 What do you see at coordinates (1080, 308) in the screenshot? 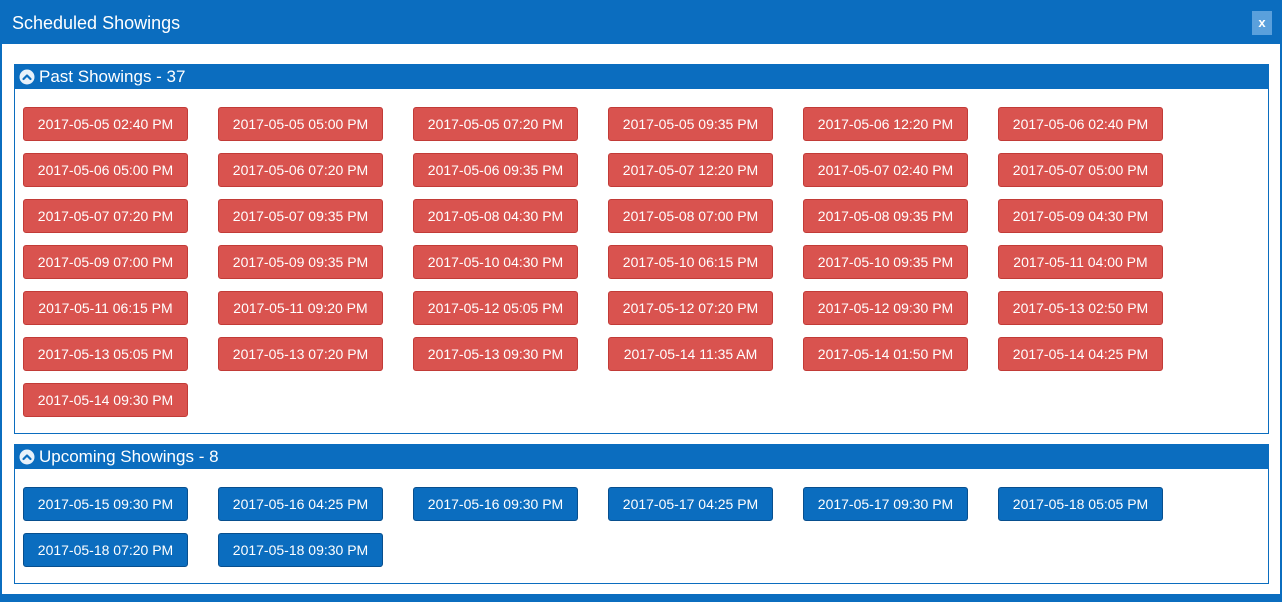
I see `past-showing-button: 2017-05-13 02:50 PM` at bounding box center [1080, 308].